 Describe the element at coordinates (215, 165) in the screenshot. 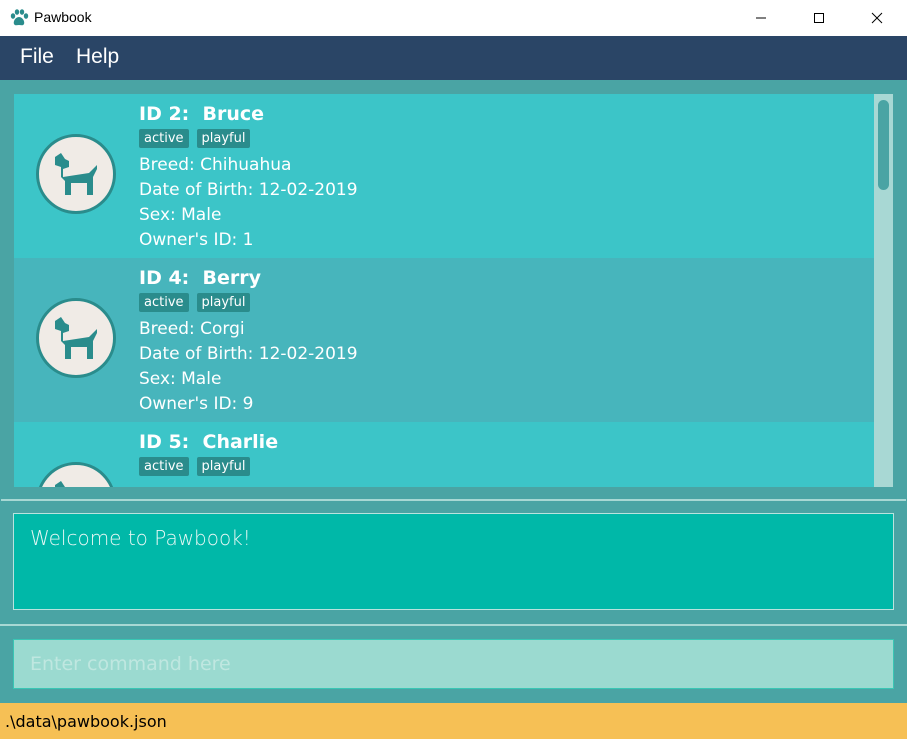

I see `pet-breed: Breed: Chihuahua` at that location.